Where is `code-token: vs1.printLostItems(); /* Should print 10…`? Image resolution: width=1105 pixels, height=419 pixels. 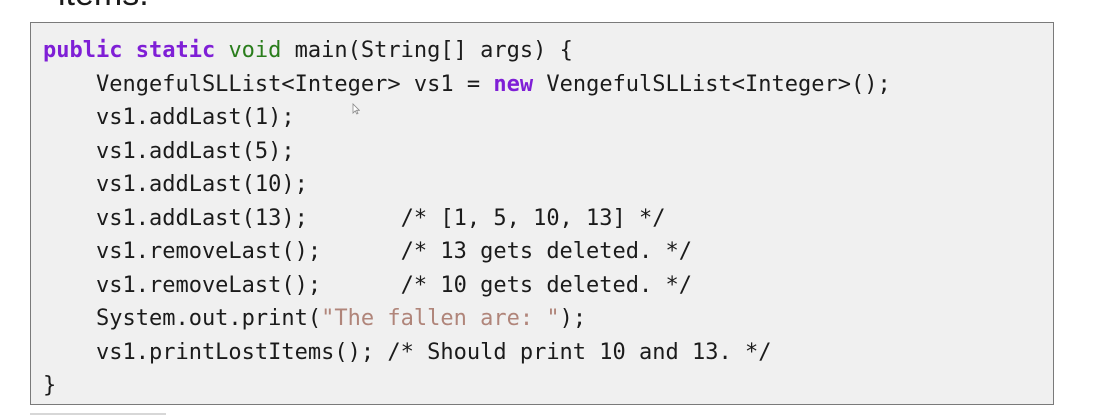
code-token: vs1.printLostItems(); /* Should print 10… is located at coordinates (407, 352).